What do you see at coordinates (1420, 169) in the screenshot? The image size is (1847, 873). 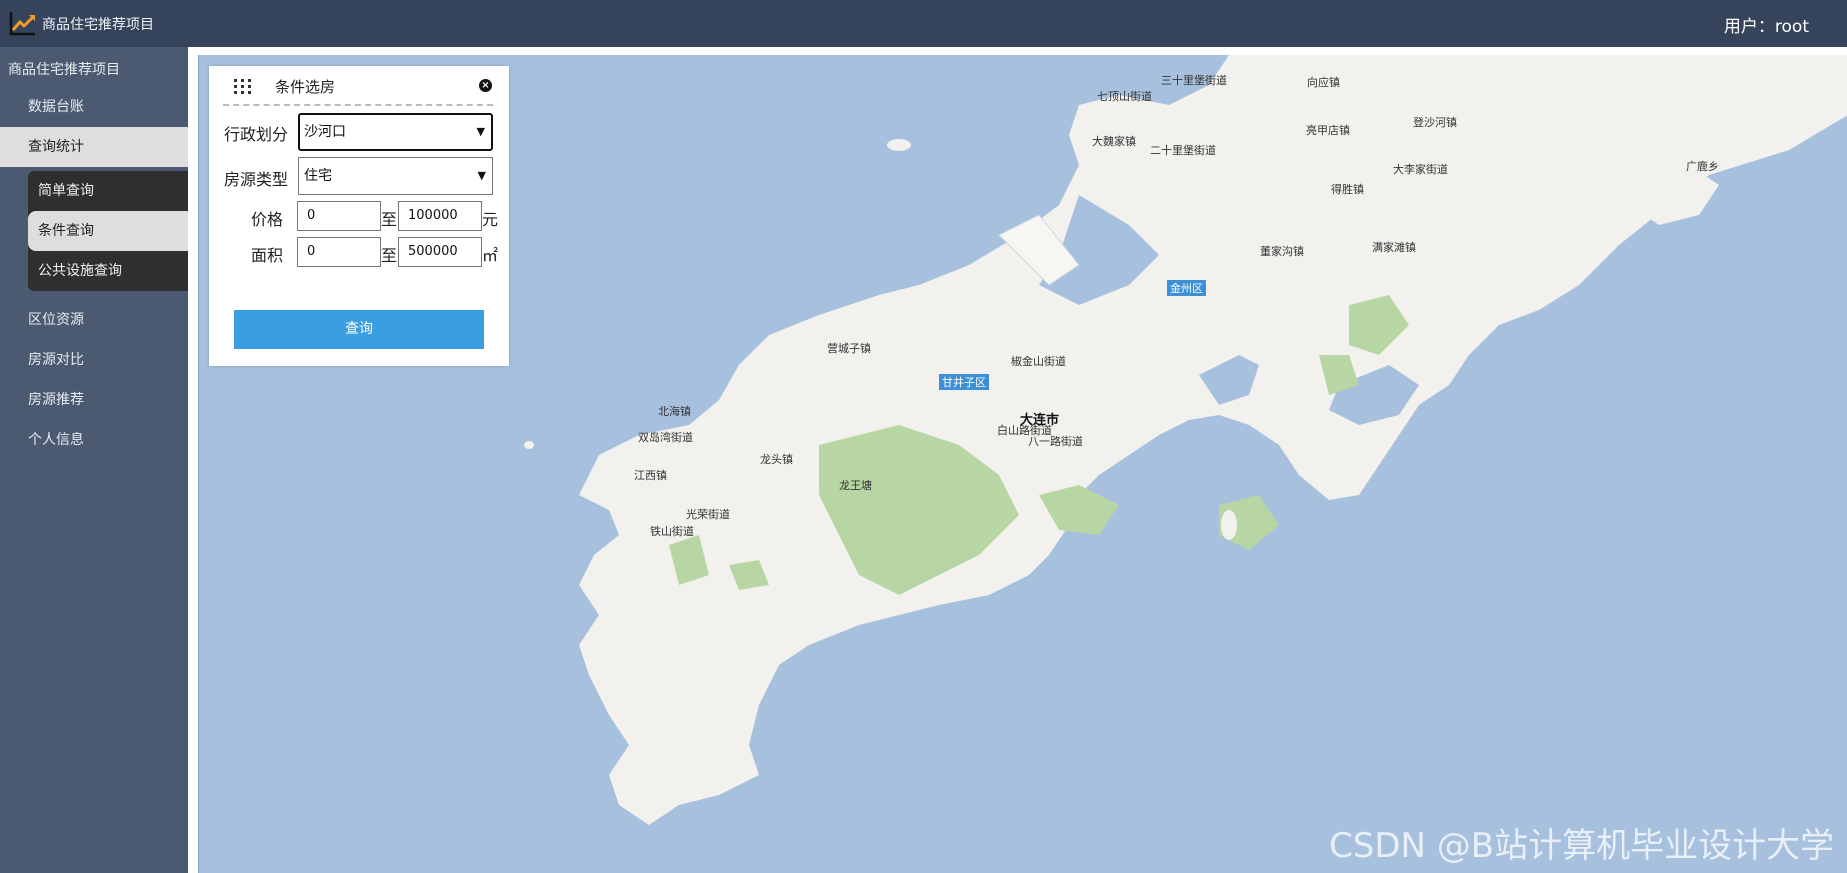 I see `map-label: 大李家街道` at bounding box center [1420, 169].